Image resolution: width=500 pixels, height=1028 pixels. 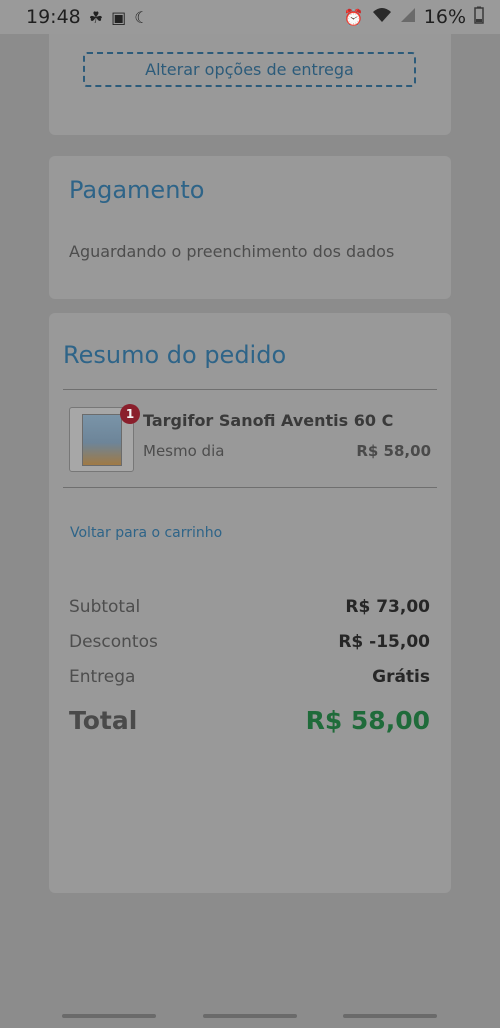 What do you see at coordinates (367, 720) in the screenshot?
I see `total-value: R$ 58,00` at bounding box center [367, 720].